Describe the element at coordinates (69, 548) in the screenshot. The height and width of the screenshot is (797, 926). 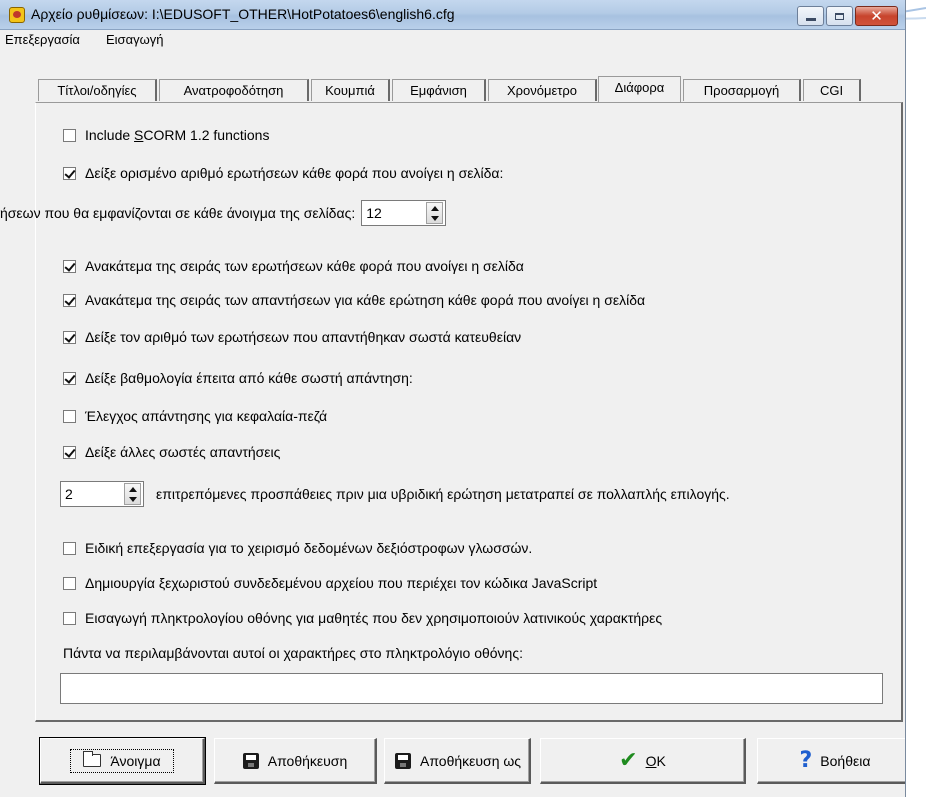
I see `rtl-checkbox` at that location.